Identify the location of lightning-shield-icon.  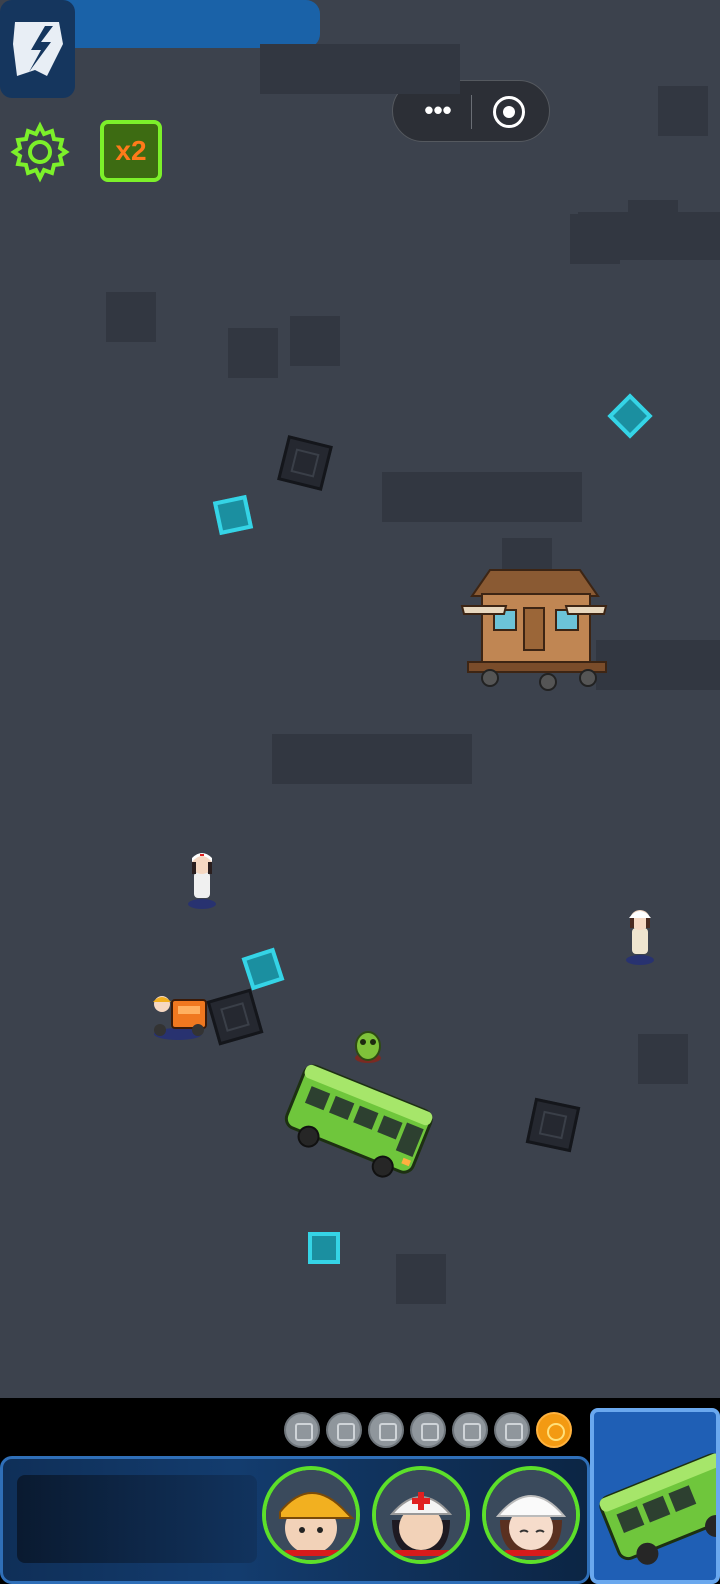
(37, 49).